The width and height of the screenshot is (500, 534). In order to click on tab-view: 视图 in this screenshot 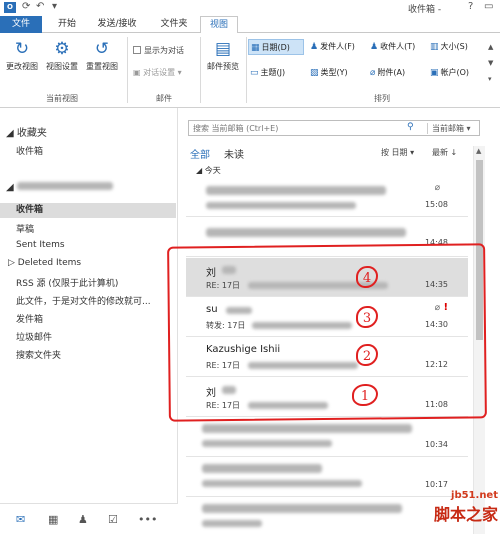, I will do `click(219, 25)`.